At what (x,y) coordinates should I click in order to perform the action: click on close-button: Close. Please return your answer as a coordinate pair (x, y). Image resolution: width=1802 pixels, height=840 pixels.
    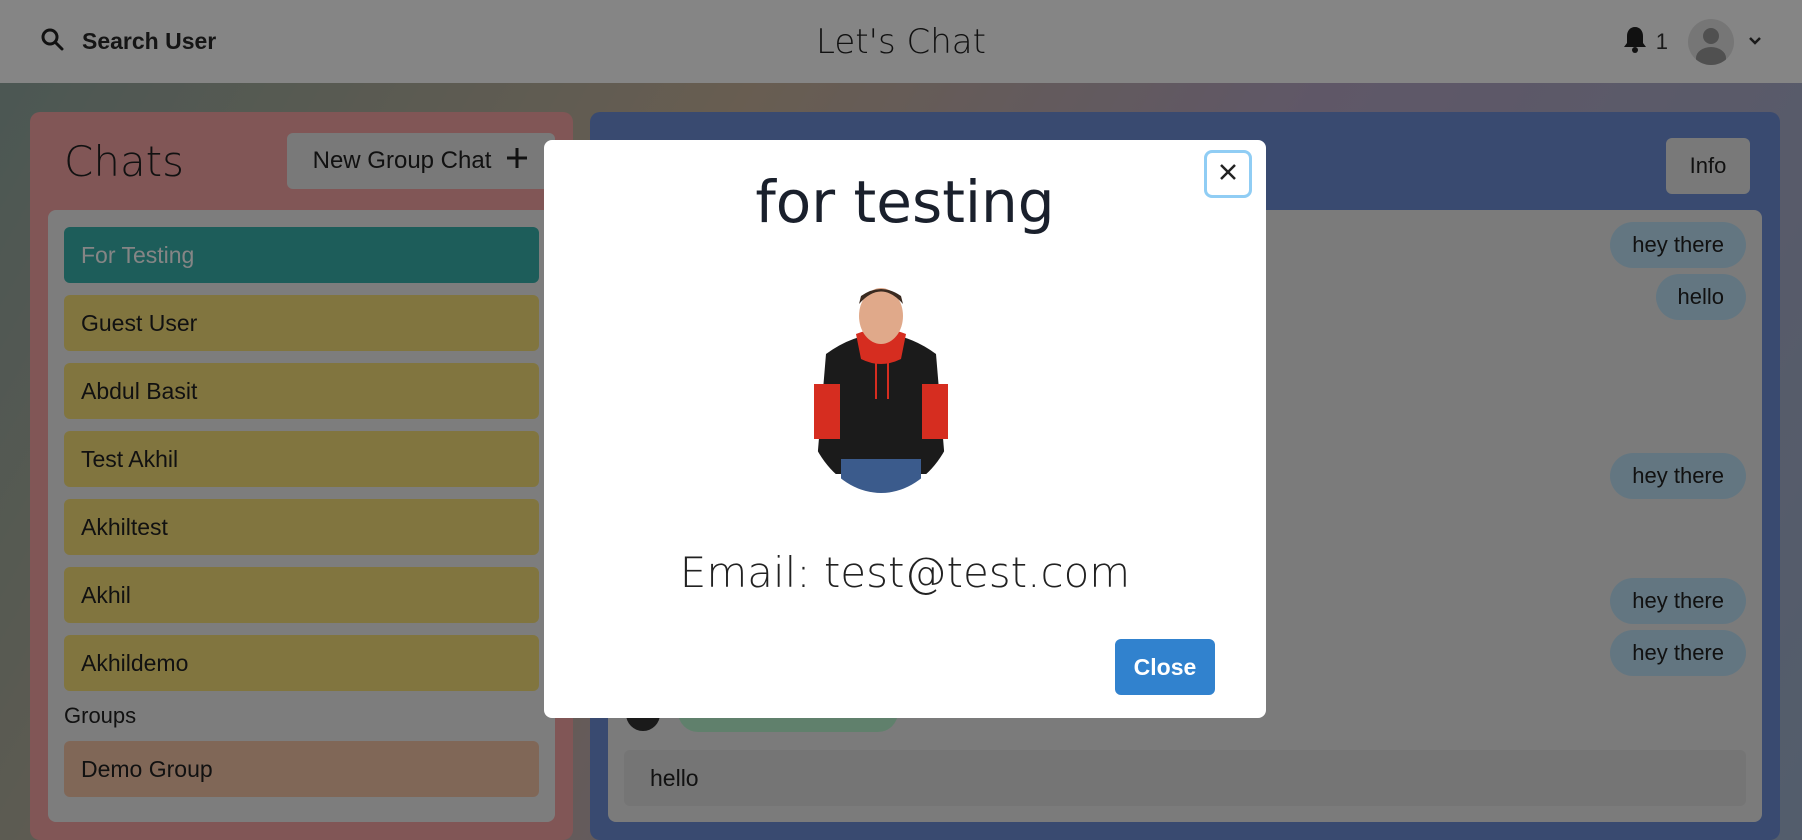
    Looking at the image, I should click on (1165, 667).